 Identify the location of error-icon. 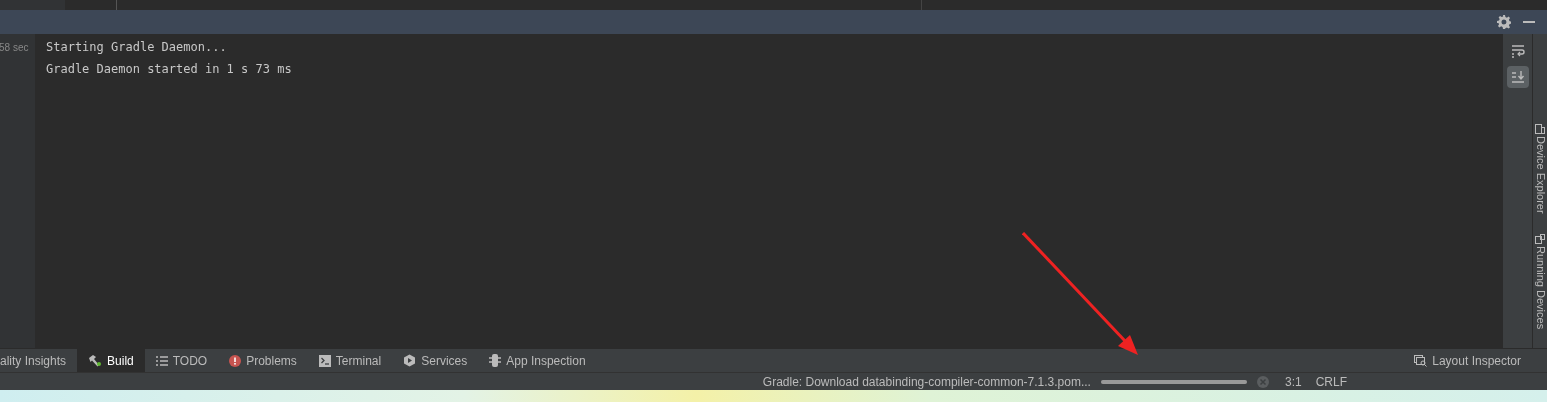
(235, 360).